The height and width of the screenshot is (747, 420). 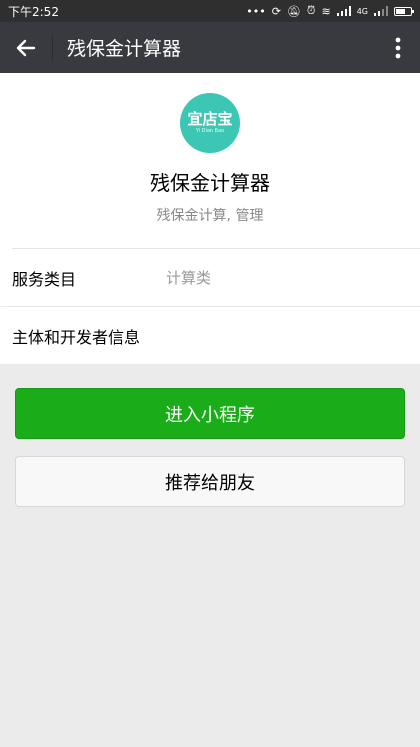 What do you see at coordinates (210, 11) in the screenshot?
I see `status-bar: 下午2:52 ••• ⟳ 🔕︎ ⏰︎ ≋ 4G` at bounding box center [210, 11].